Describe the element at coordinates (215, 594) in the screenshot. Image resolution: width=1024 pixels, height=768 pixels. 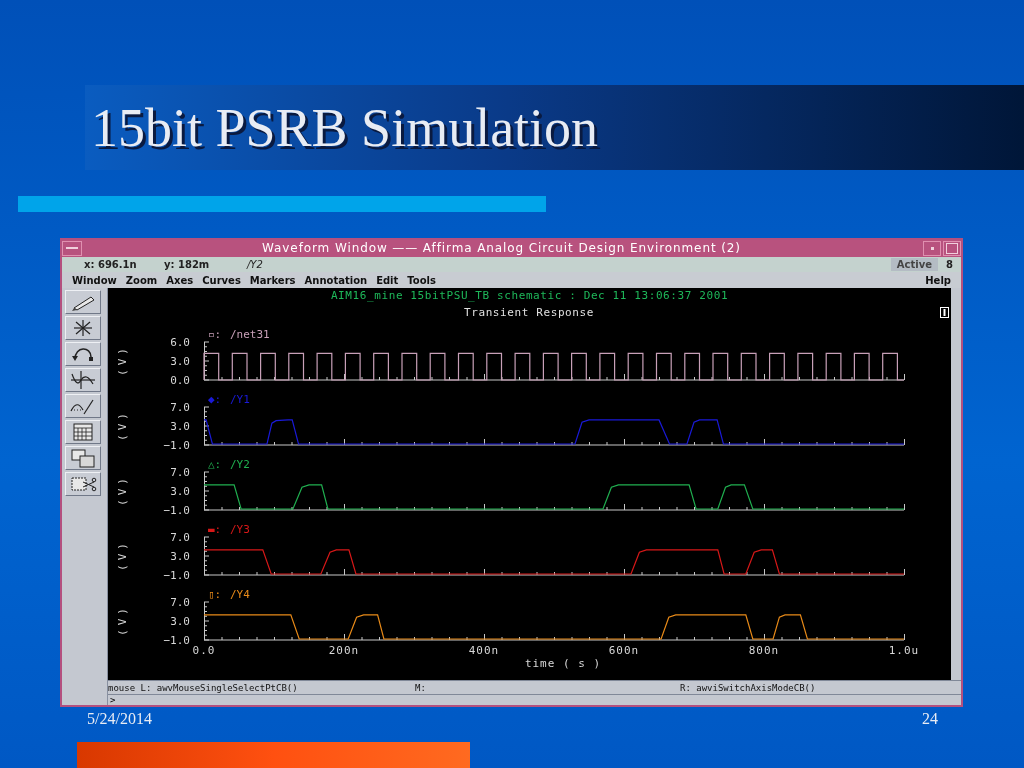
I see `legend-marker: ▯:` at that location.